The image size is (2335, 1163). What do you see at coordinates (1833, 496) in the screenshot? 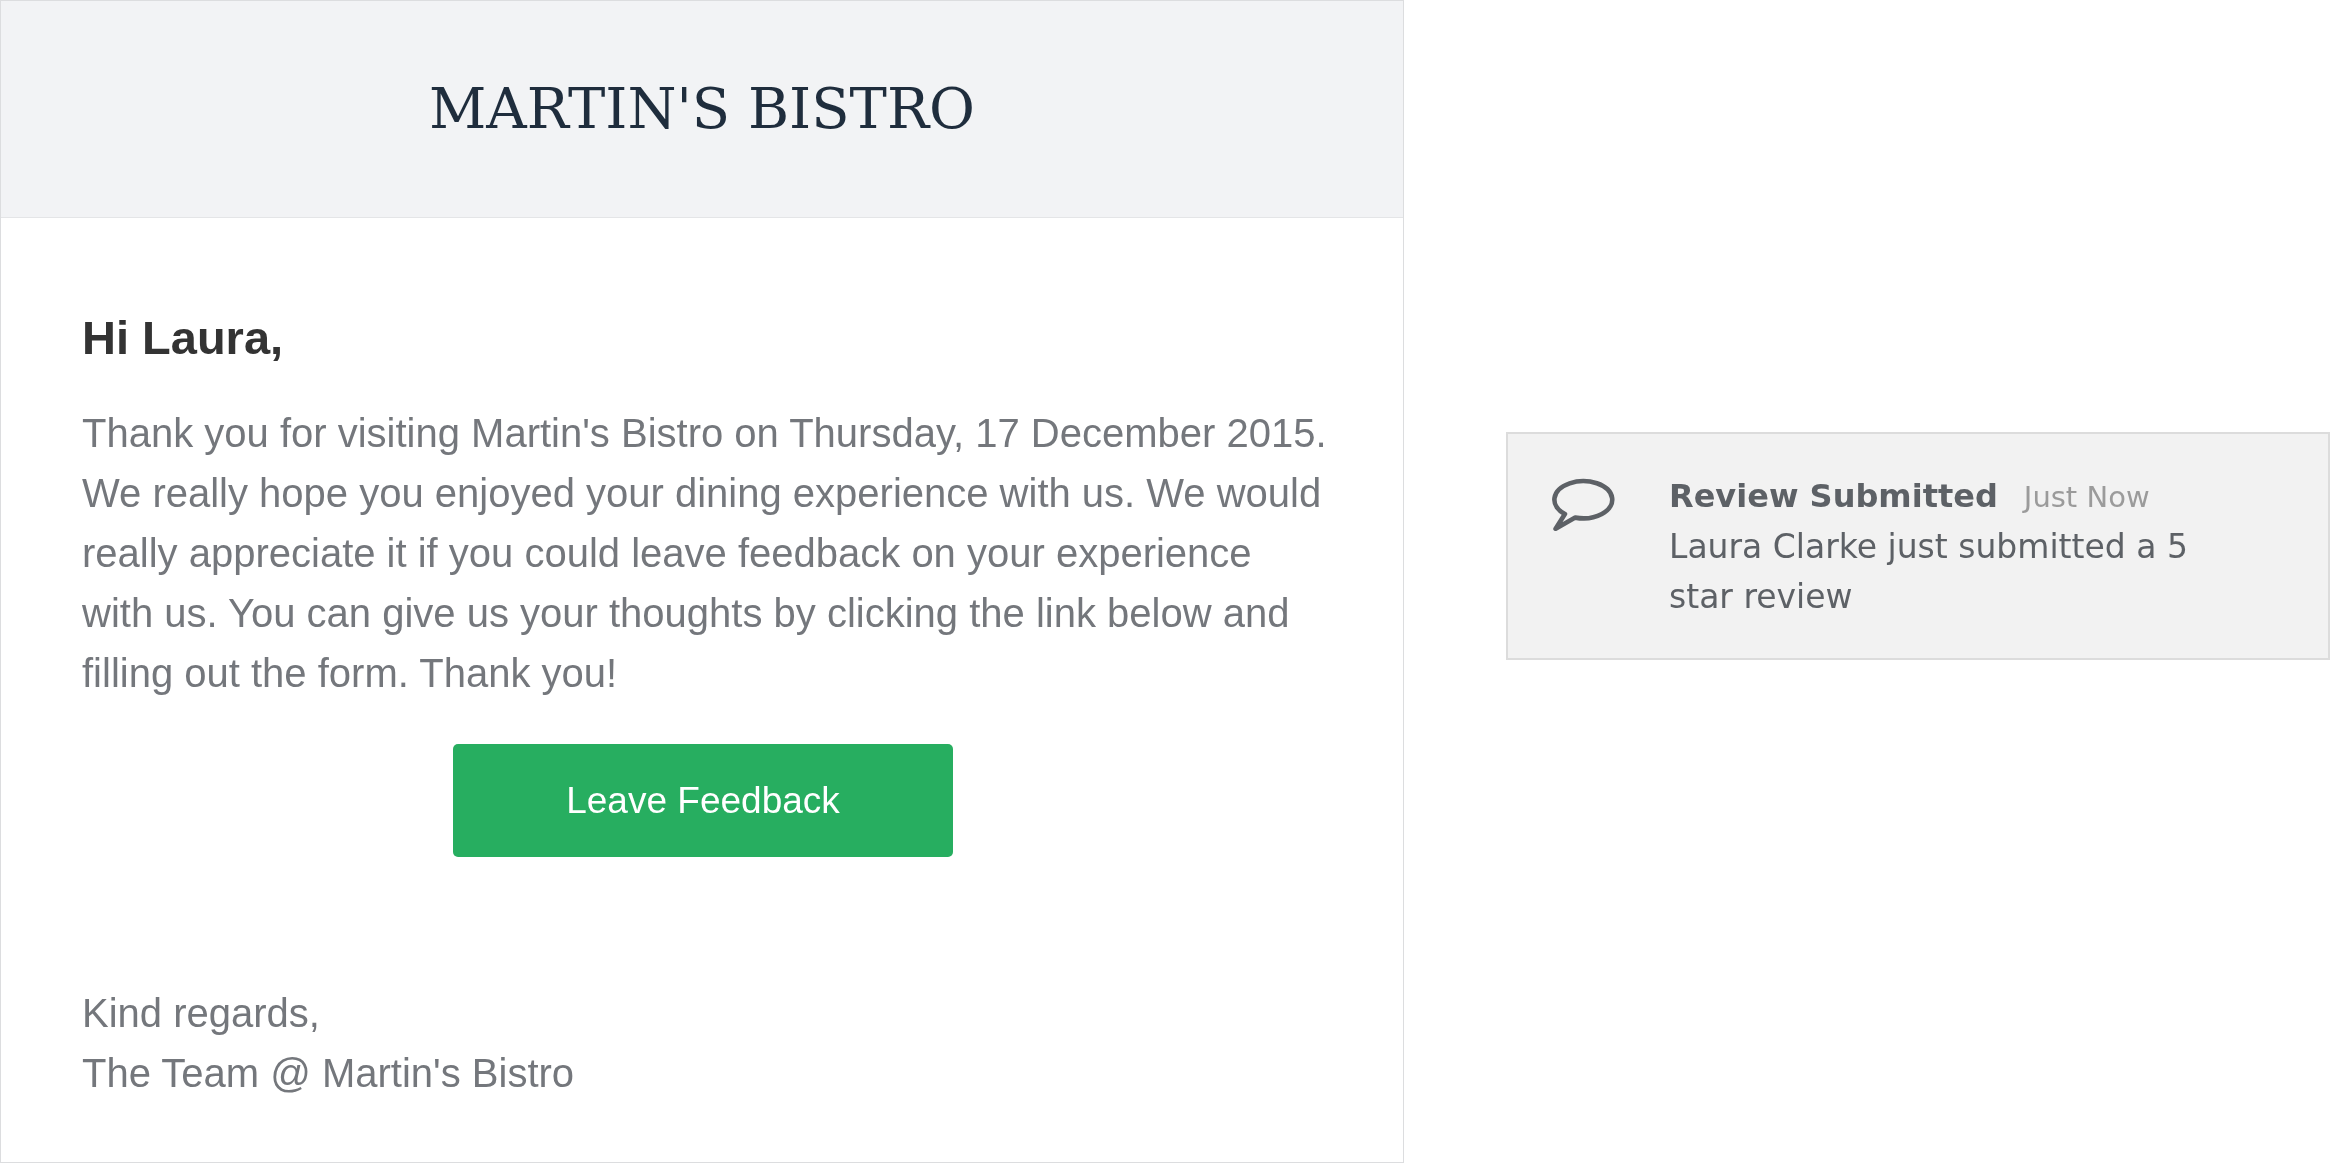
I see `notification-title: Review Submitted` at bounding box center [1833, 496].